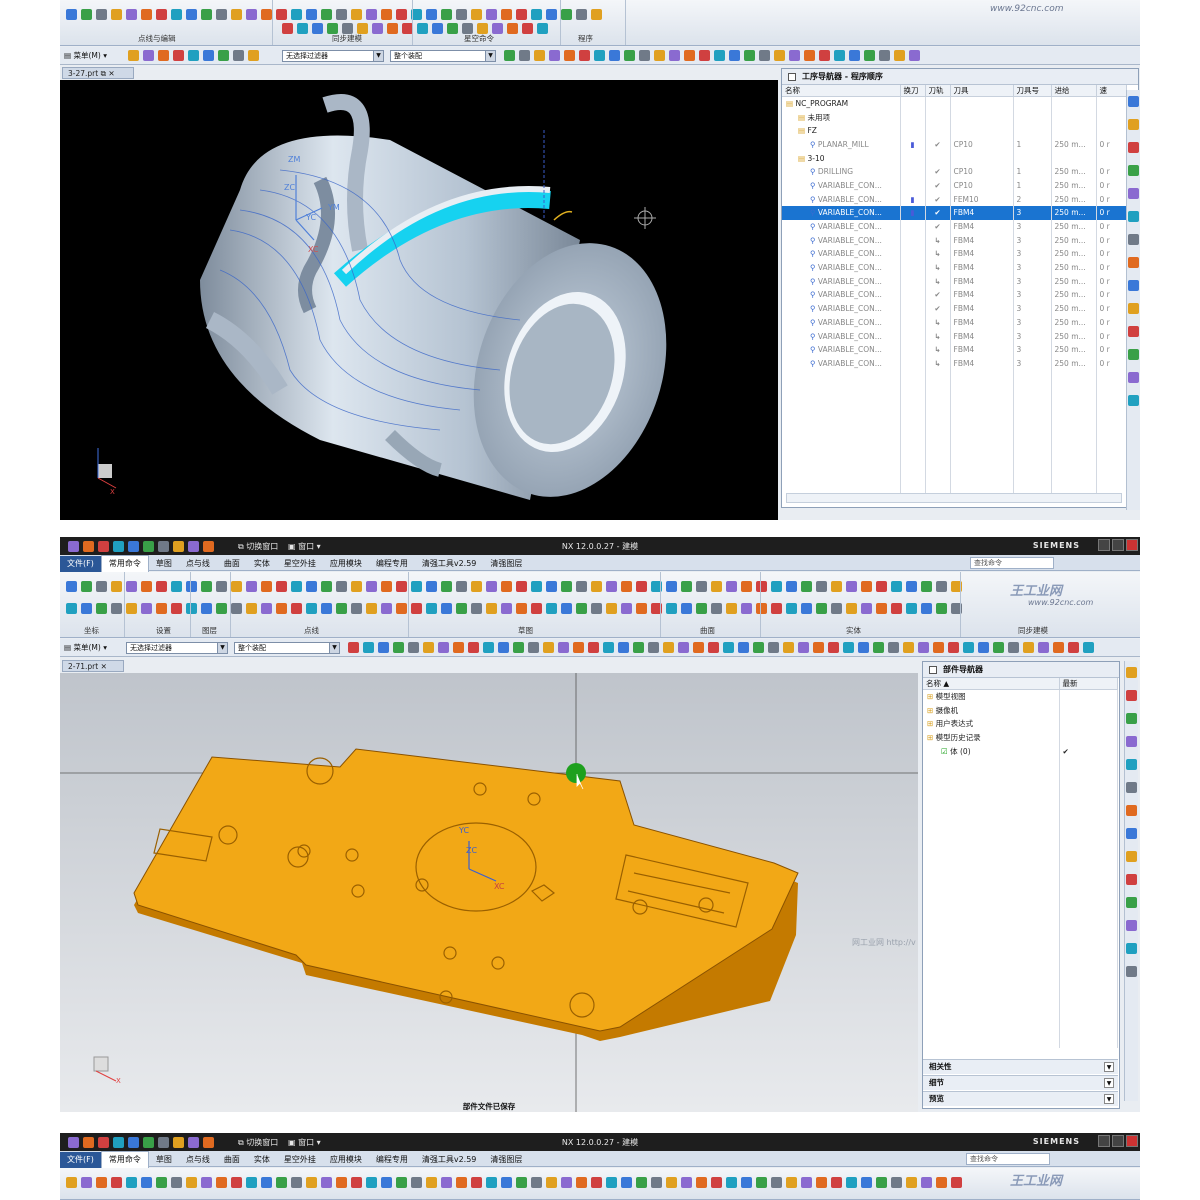 The image size is (1200, 1200). What do you see at coordinates (514, 608) in the screenshot?
I see `ribbon-tool-icons-row2` at bounding box center [514, 608].